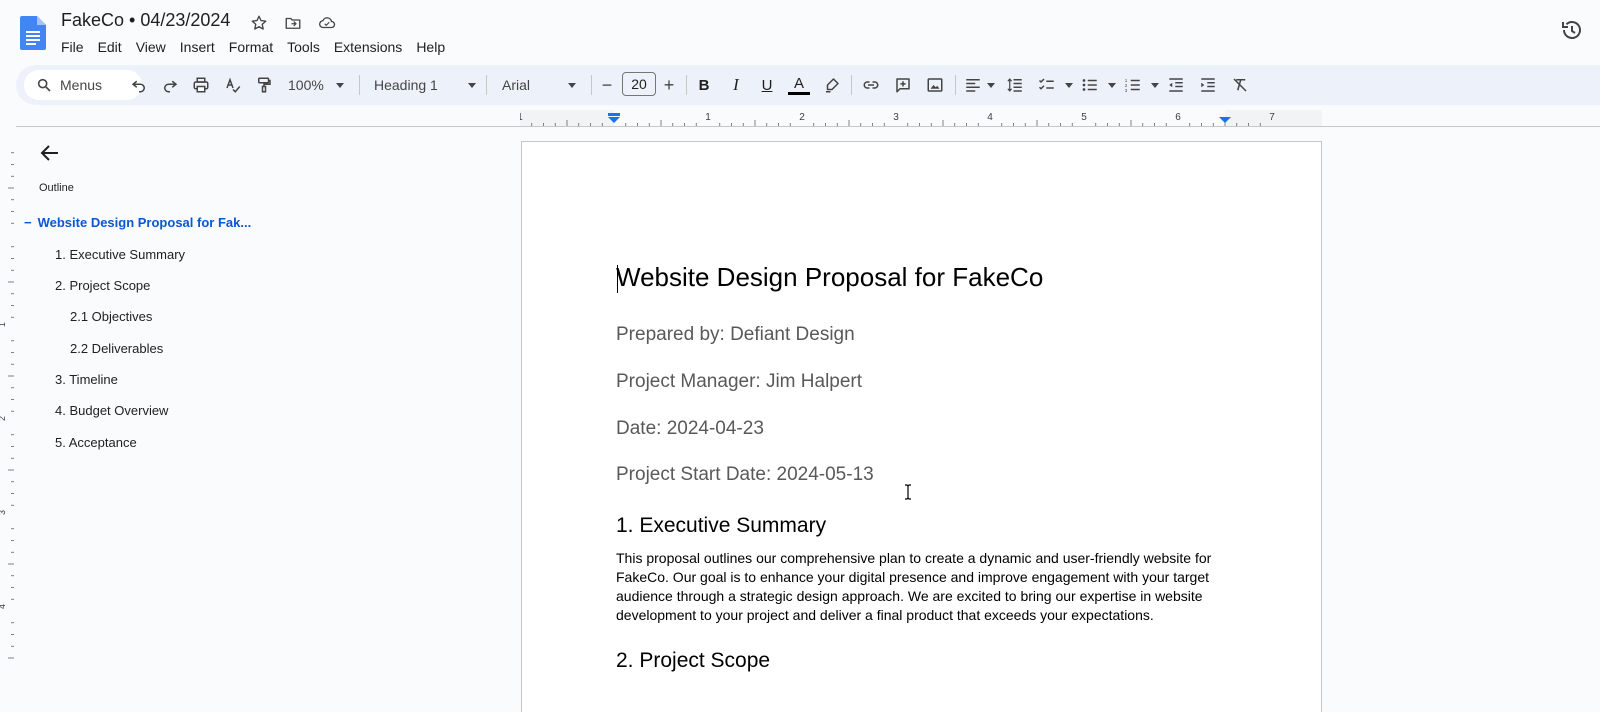 This screenshot has height=712, width=1600. I want to click on cloud-saved-icon, so click(327, 23).